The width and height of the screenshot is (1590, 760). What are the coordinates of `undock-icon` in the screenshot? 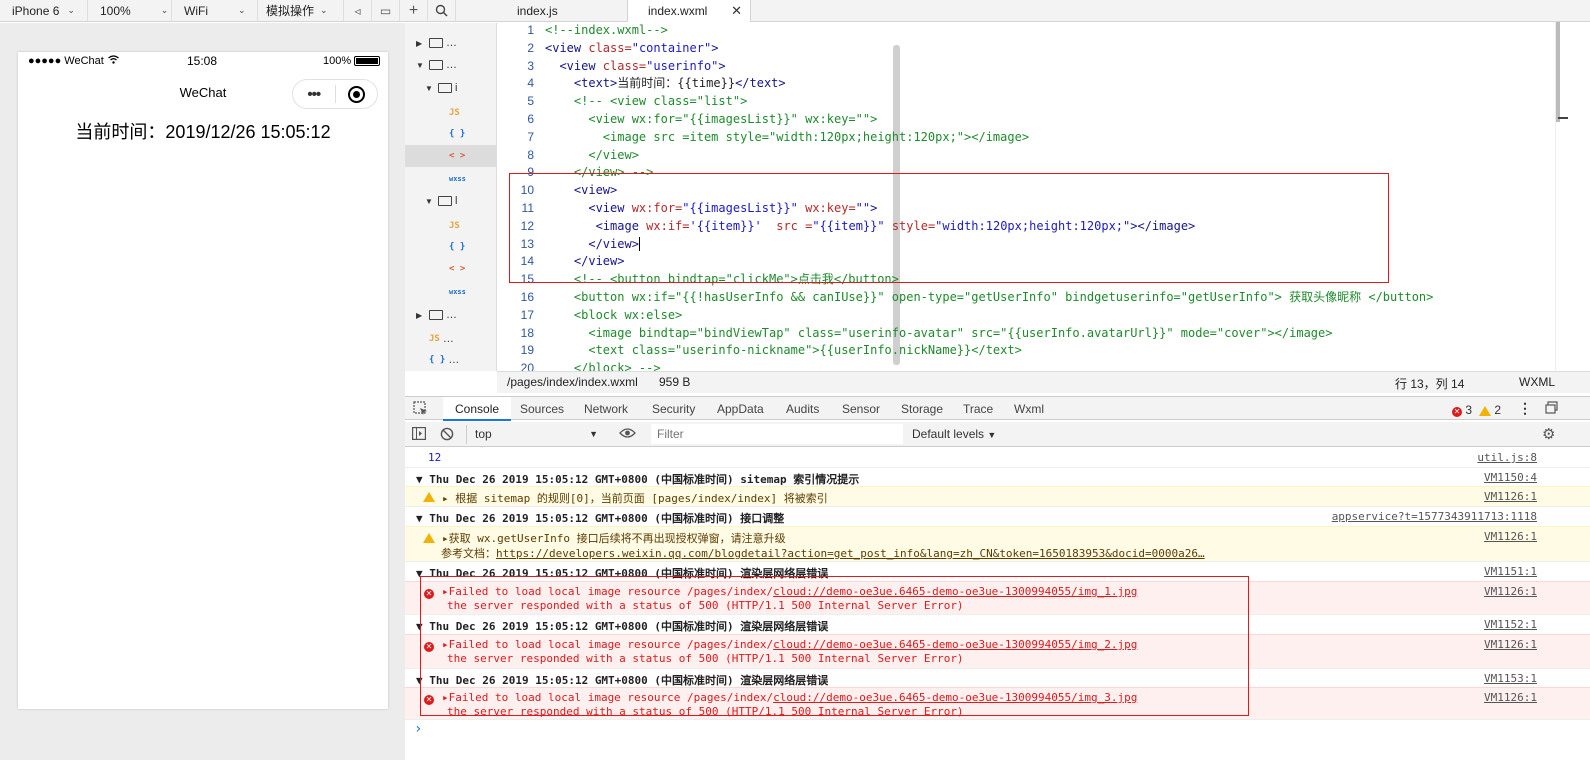 It's located at (1551, 409).